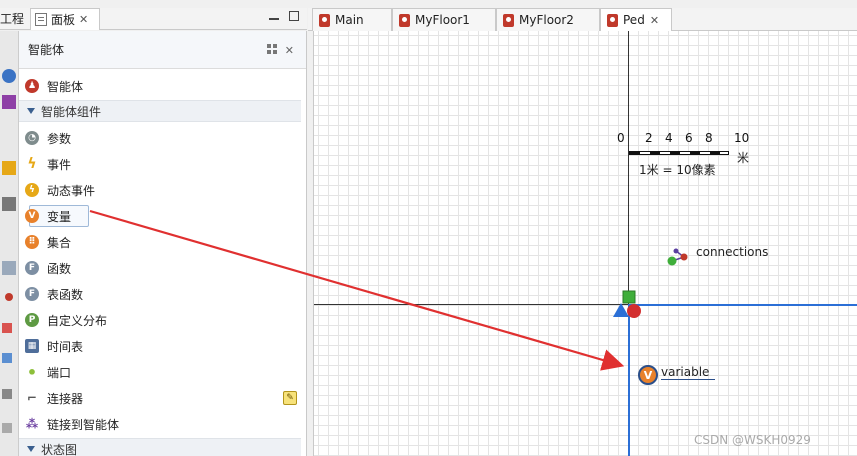  I want to click on scale-note: 1米 = 10像素, so click(677, 170).